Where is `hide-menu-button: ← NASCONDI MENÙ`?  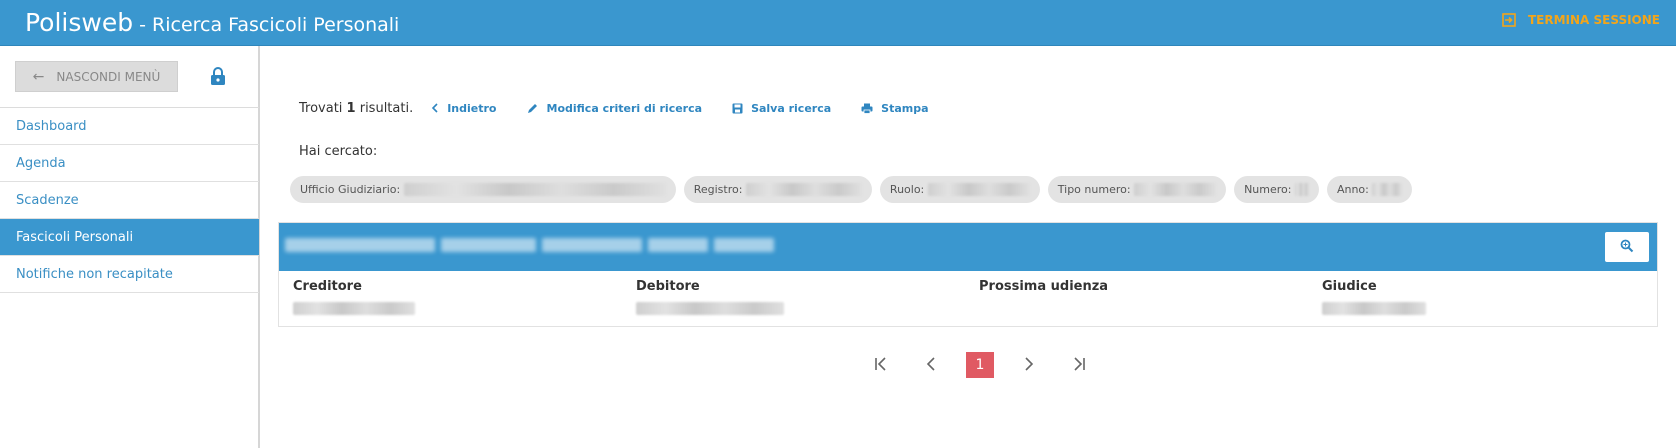 hide-menu-button: ← NASCONDI MENÙ is located at coordinates (96, 76).